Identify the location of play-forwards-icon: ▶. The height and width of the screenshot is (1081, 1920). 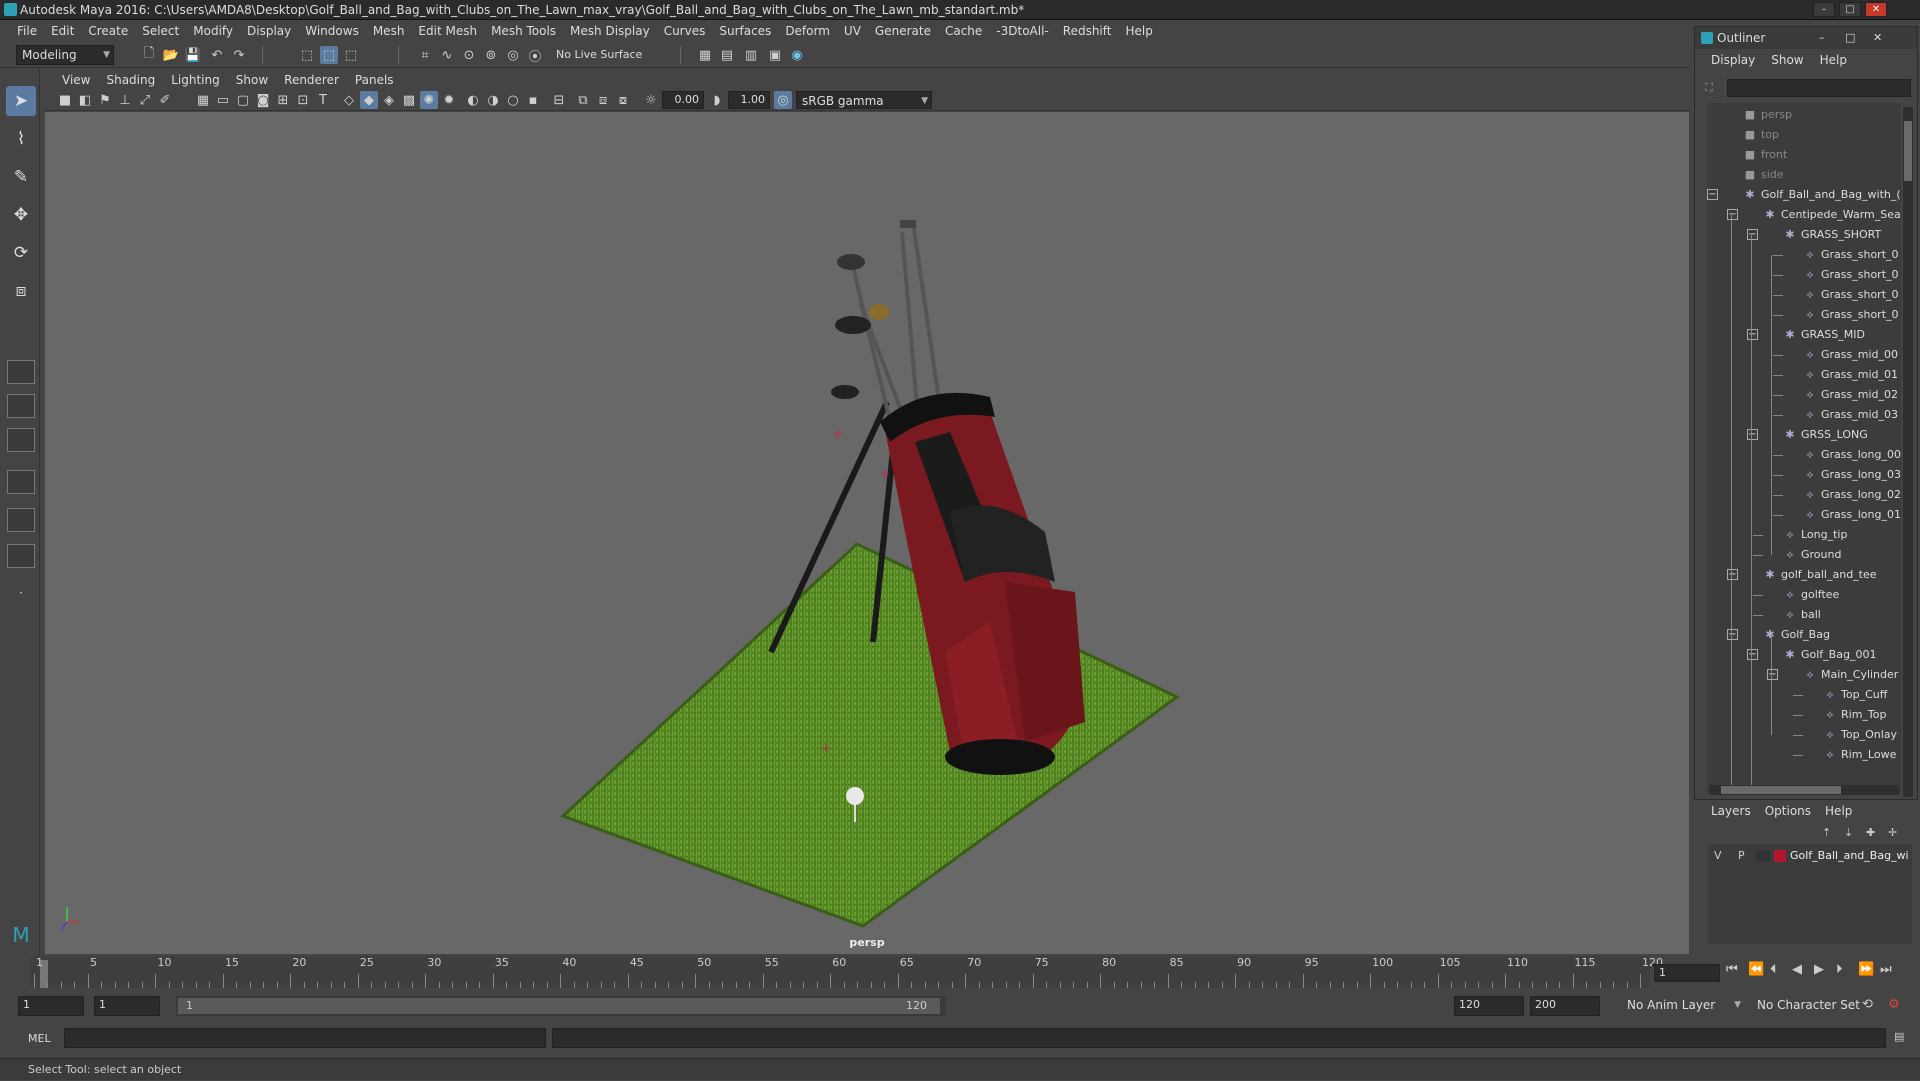
(1819, 969).